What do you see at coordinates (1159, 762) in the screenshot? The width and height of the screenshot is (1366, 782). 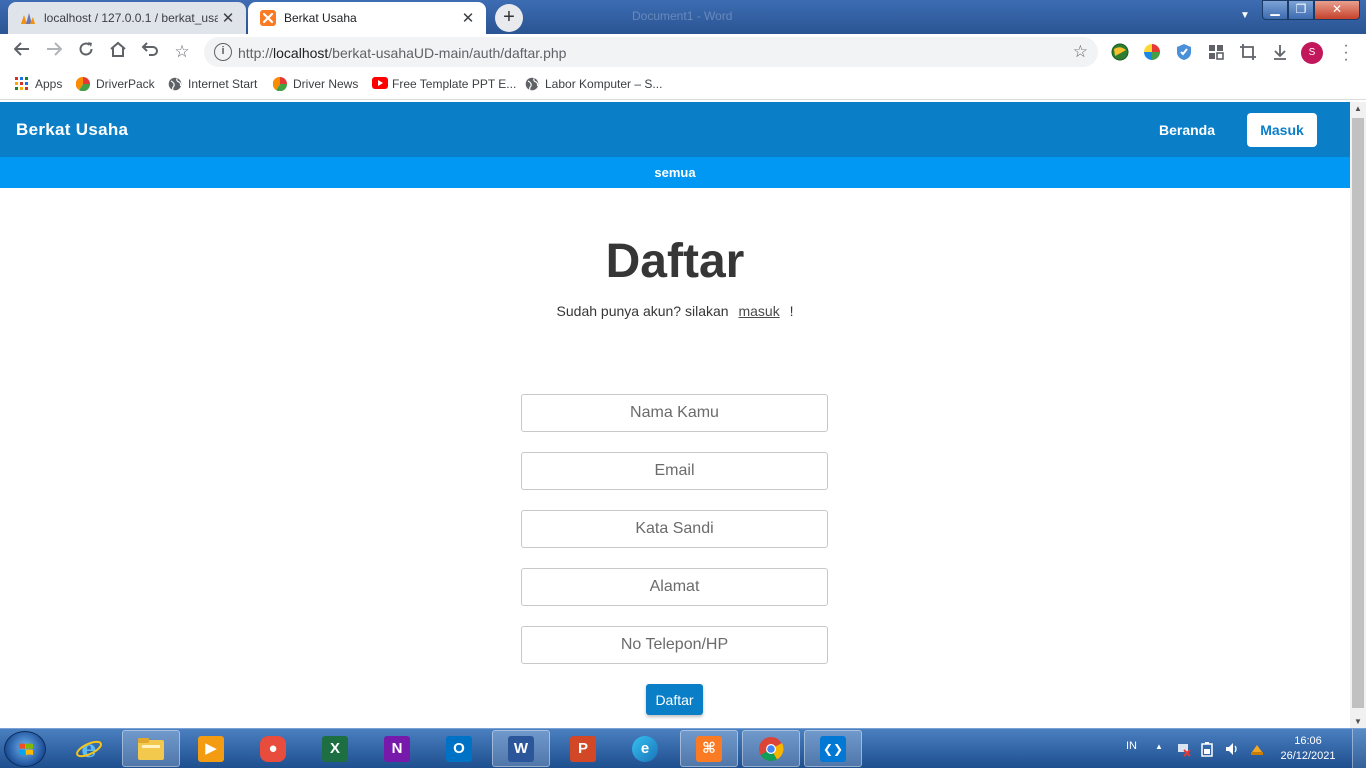 I see `show-hidden-icons-icon: ▲` at bounding box center [1159, 762].